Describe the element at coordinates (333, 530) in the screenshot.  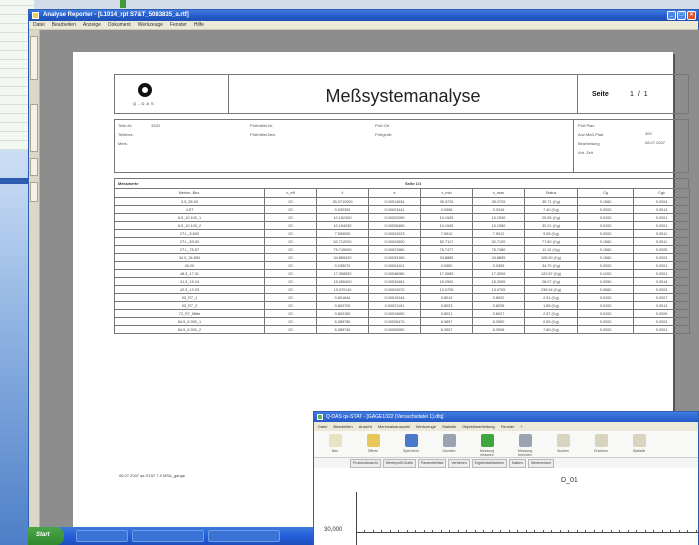
I see `y-tick-label: 30,000` at that location.